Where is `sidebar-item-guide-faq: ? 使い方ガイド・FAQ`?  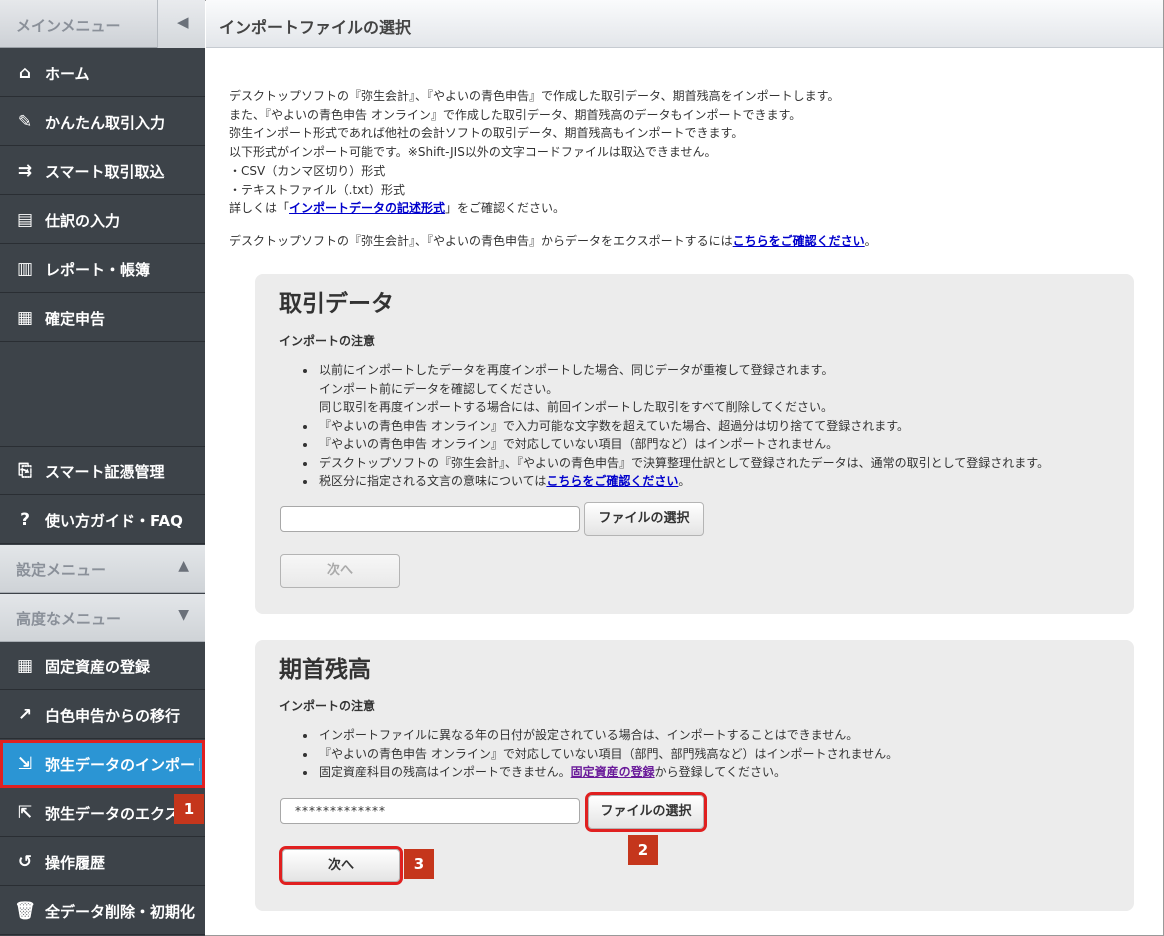
sidebar-item-guide-faq: ? 使い方ガイド・FAQ is located at coordinates (102, 520).